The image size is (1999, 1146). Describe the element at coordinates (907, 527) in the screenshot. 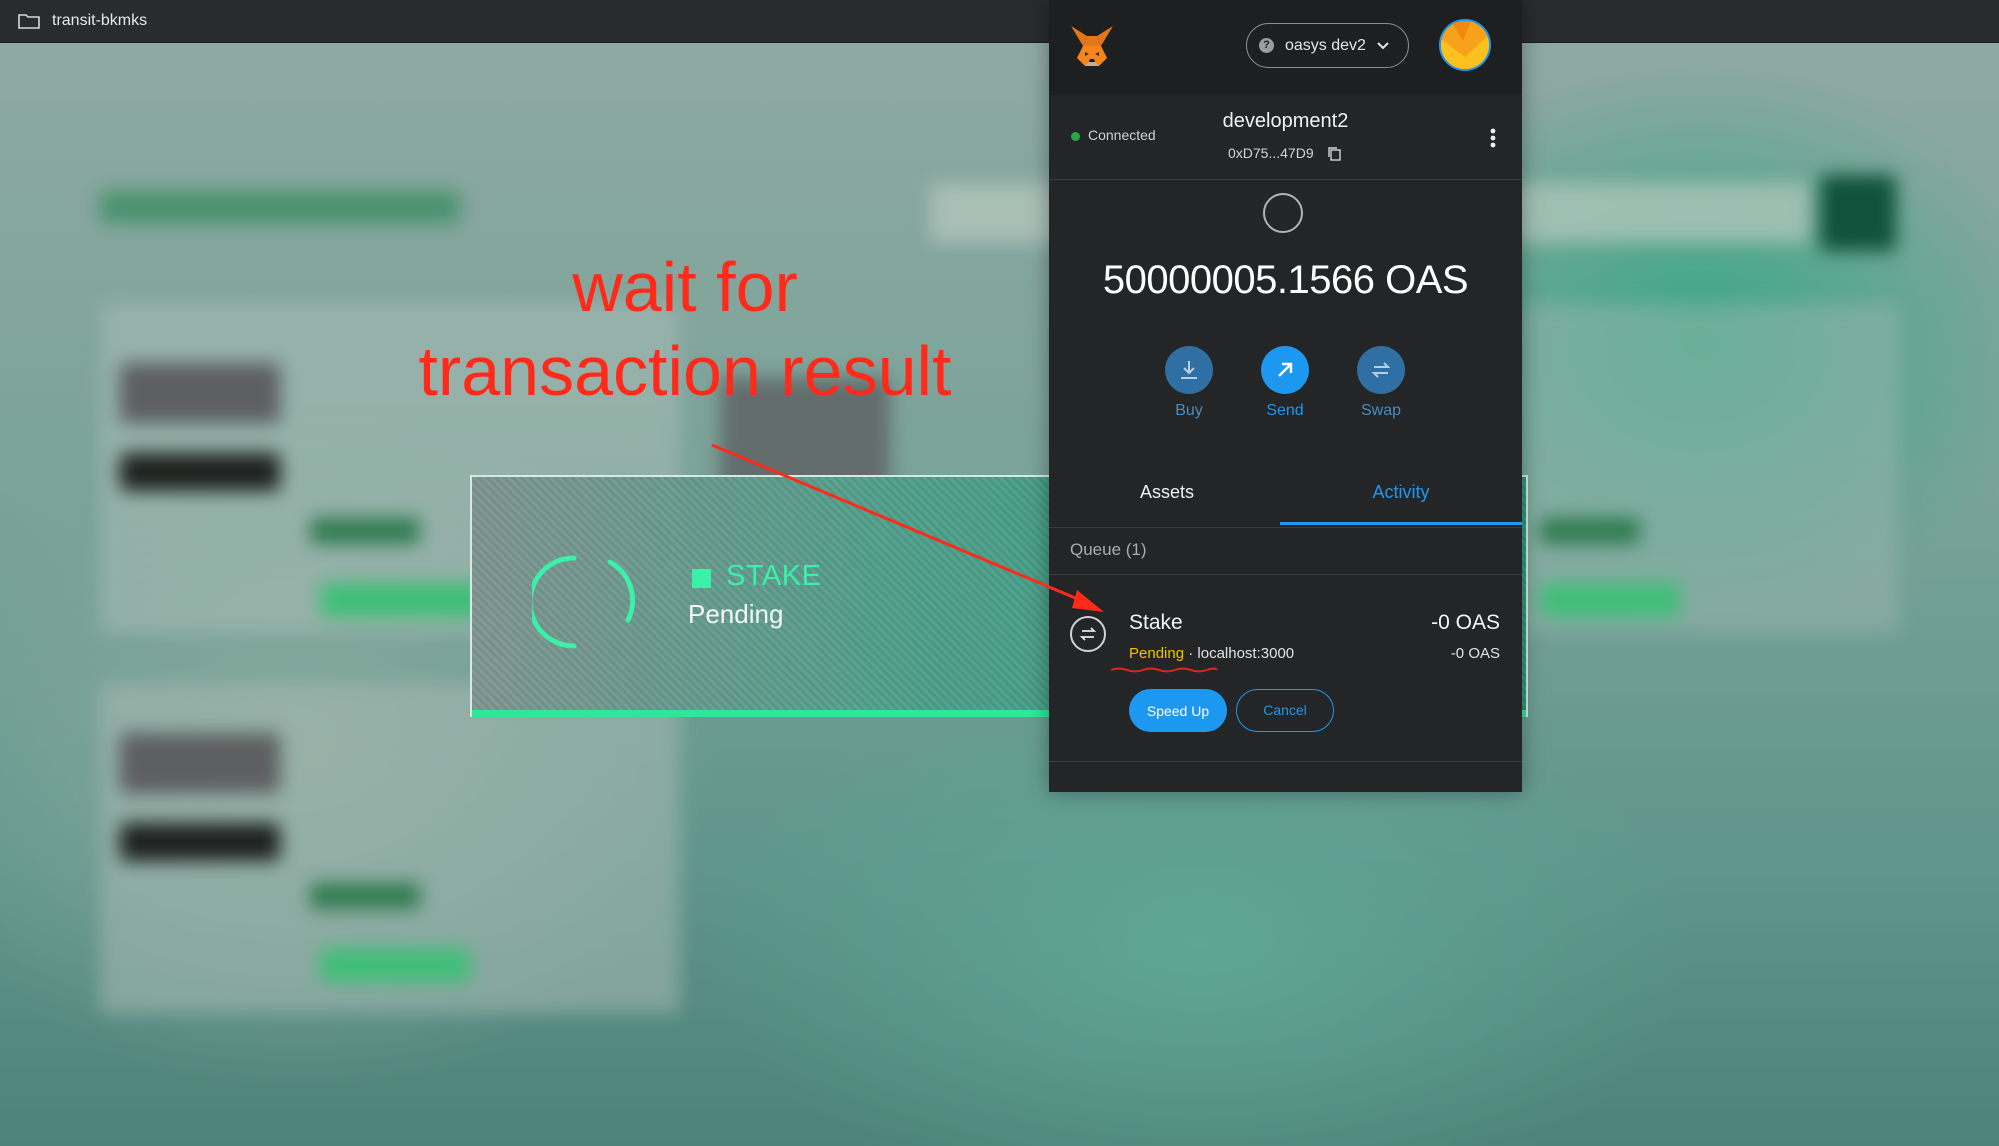

I see `annotation-arrow-icon` at that location.